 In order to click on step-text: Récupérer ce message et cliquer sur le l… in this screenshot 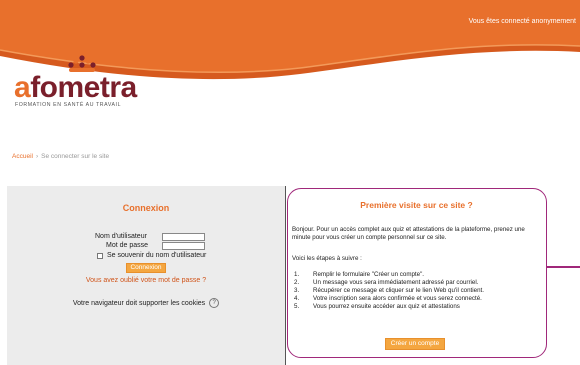, I will do `click(398, 290)`.